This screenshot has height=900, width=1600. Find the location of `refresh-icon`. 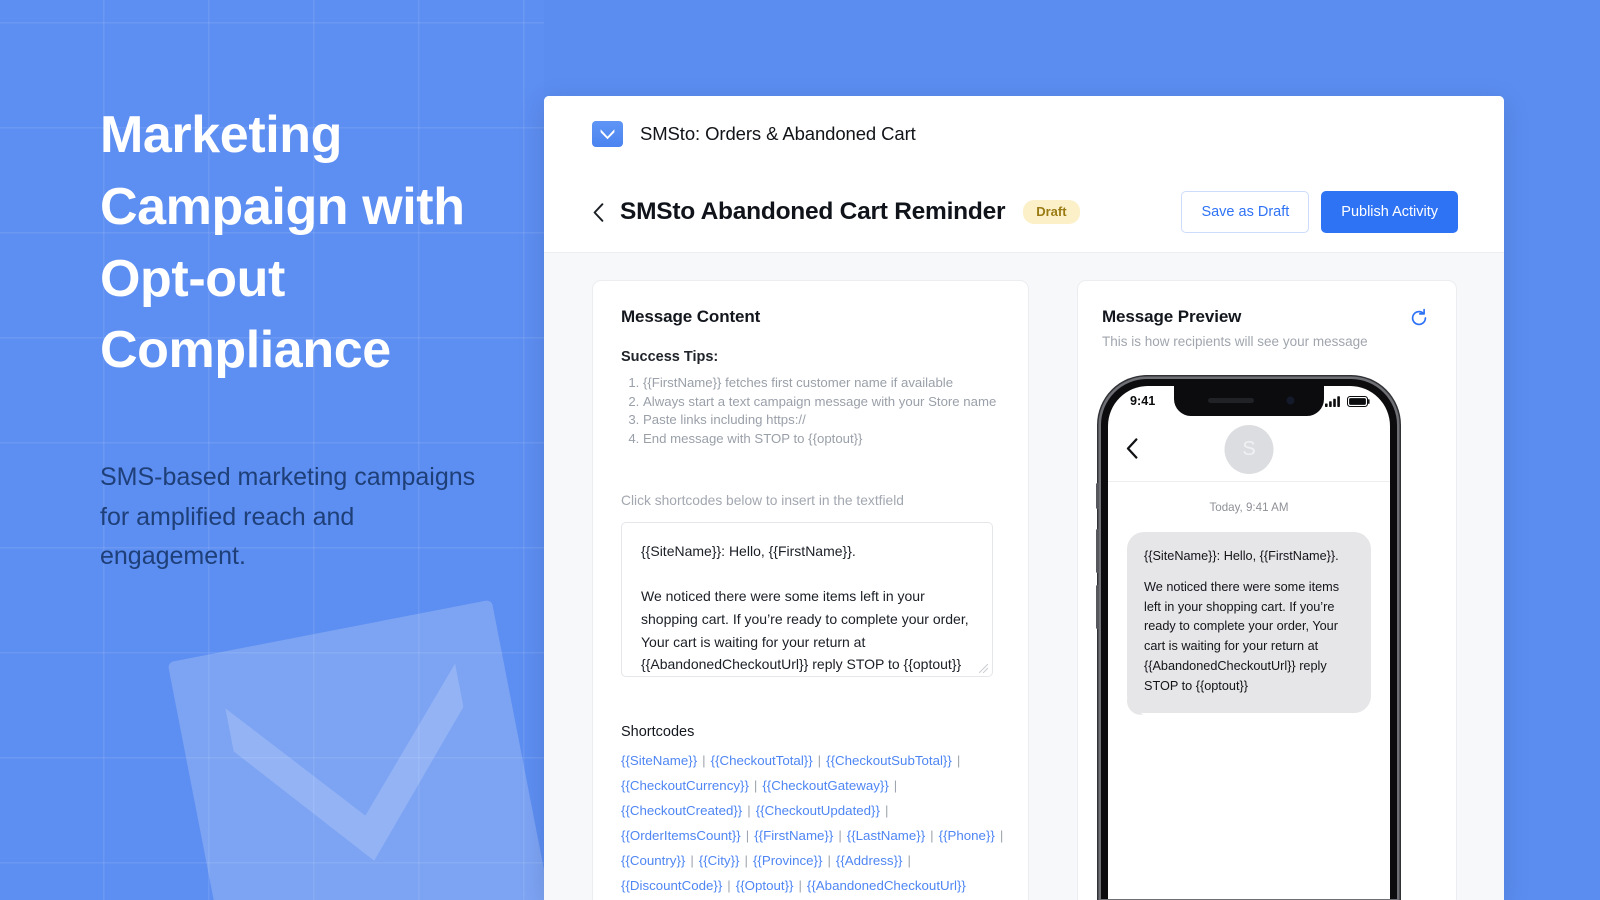

refresh-icon is located at coordinates (1419, 318).